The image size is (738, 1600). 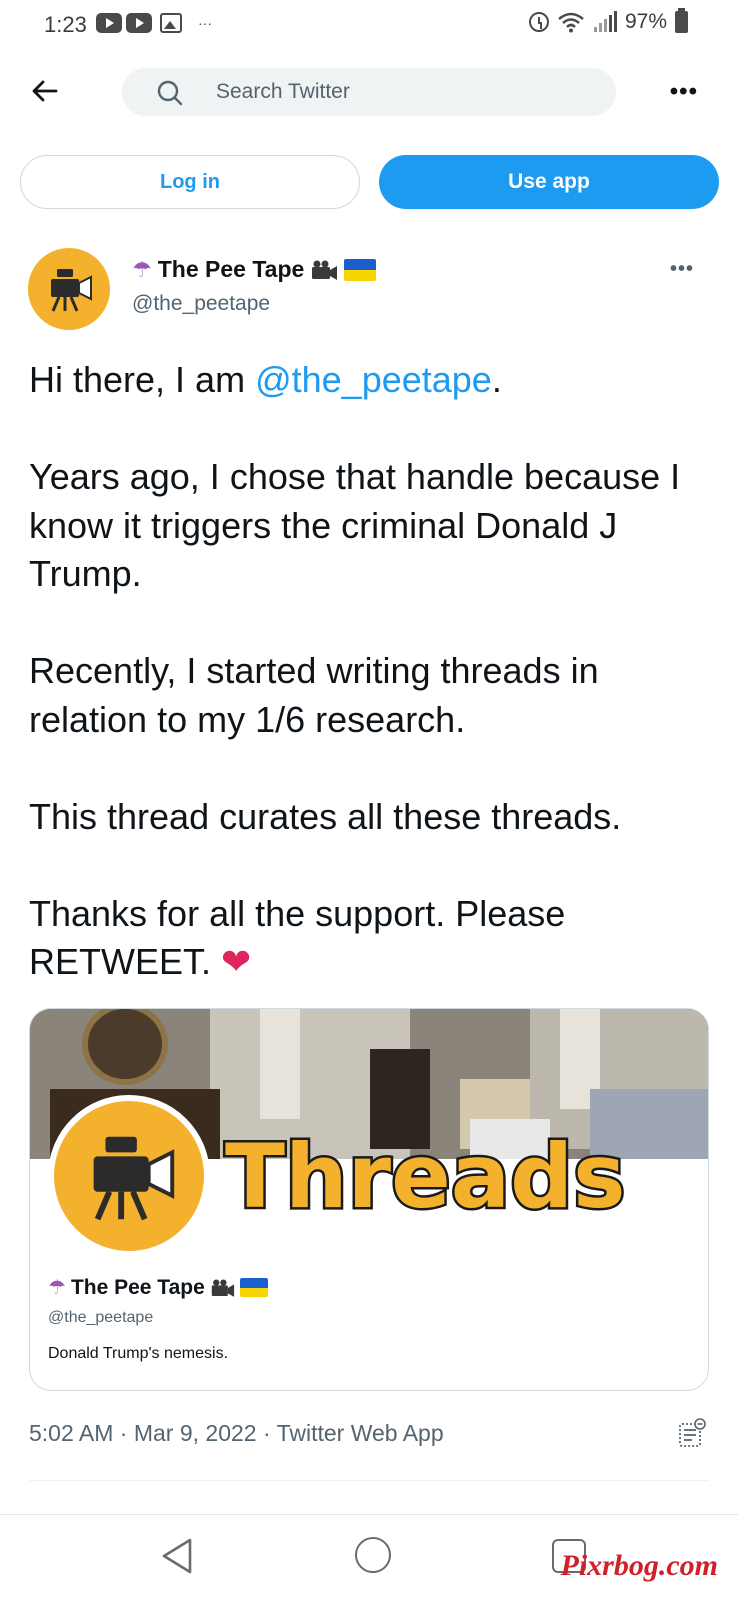 I want to click on card-handle: @the_peetape, so click(x=101, y=1317).